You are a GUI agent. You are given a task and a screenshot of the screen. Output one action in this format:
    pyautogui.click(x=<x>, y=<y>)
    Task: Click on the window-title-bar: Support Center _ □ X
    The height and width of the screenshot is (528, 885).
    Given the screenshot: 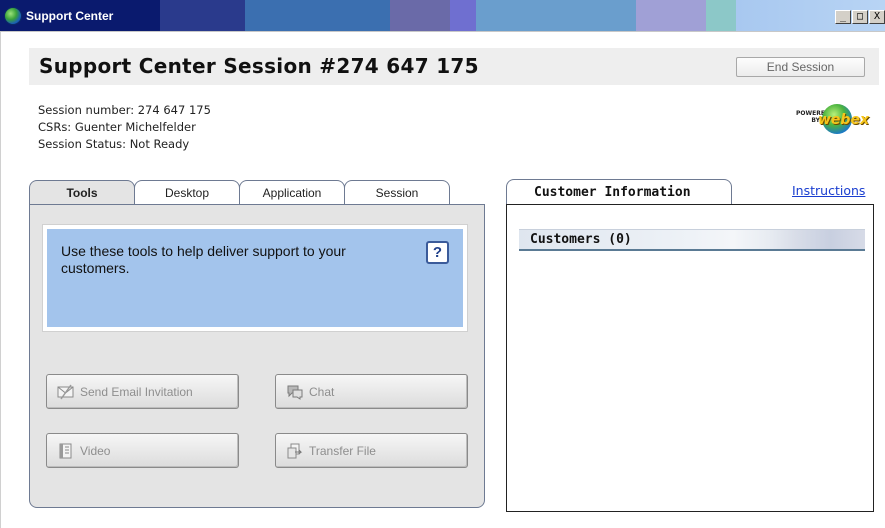 What is the action you would take?
    pyautogui.click(x=442, y=16)
    